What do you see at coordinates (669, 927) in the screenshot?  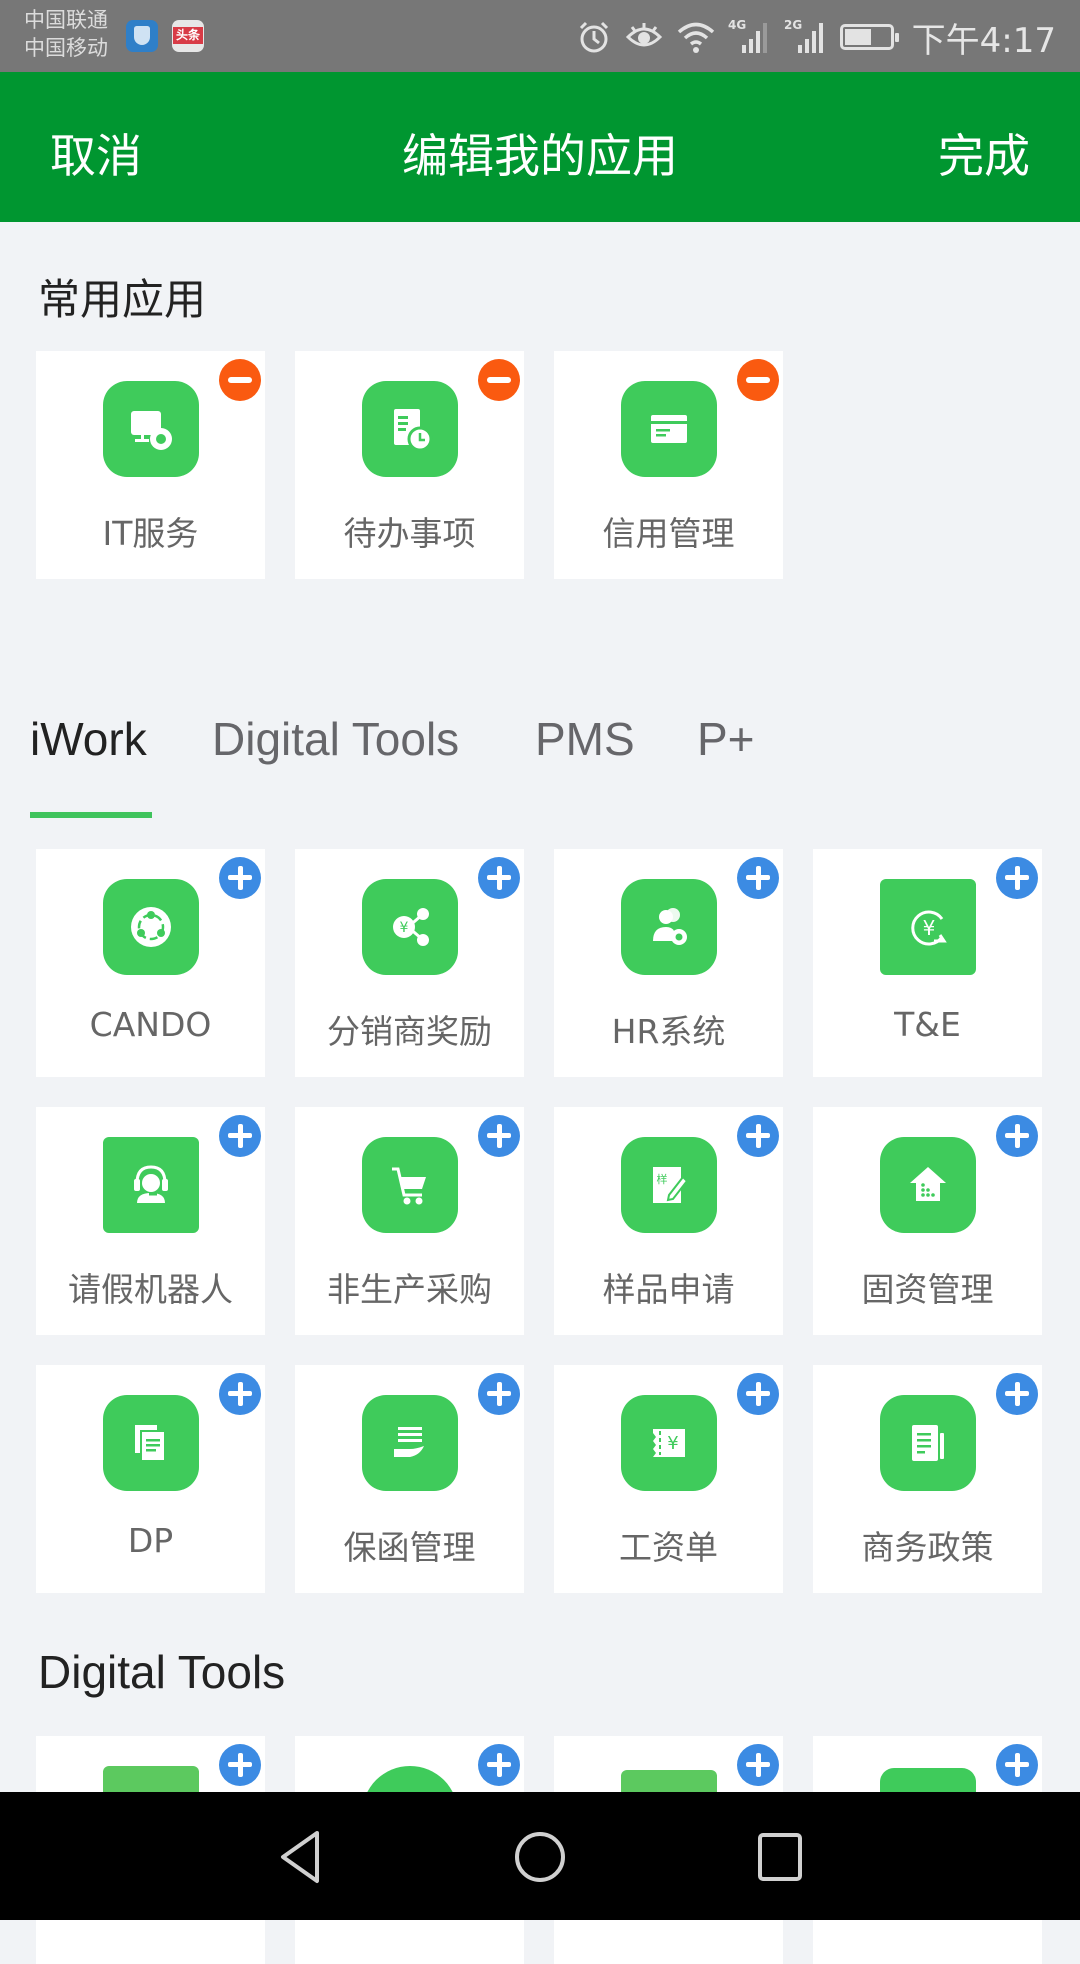 I see `user-gear-icon` at bounding box center [669, 927].